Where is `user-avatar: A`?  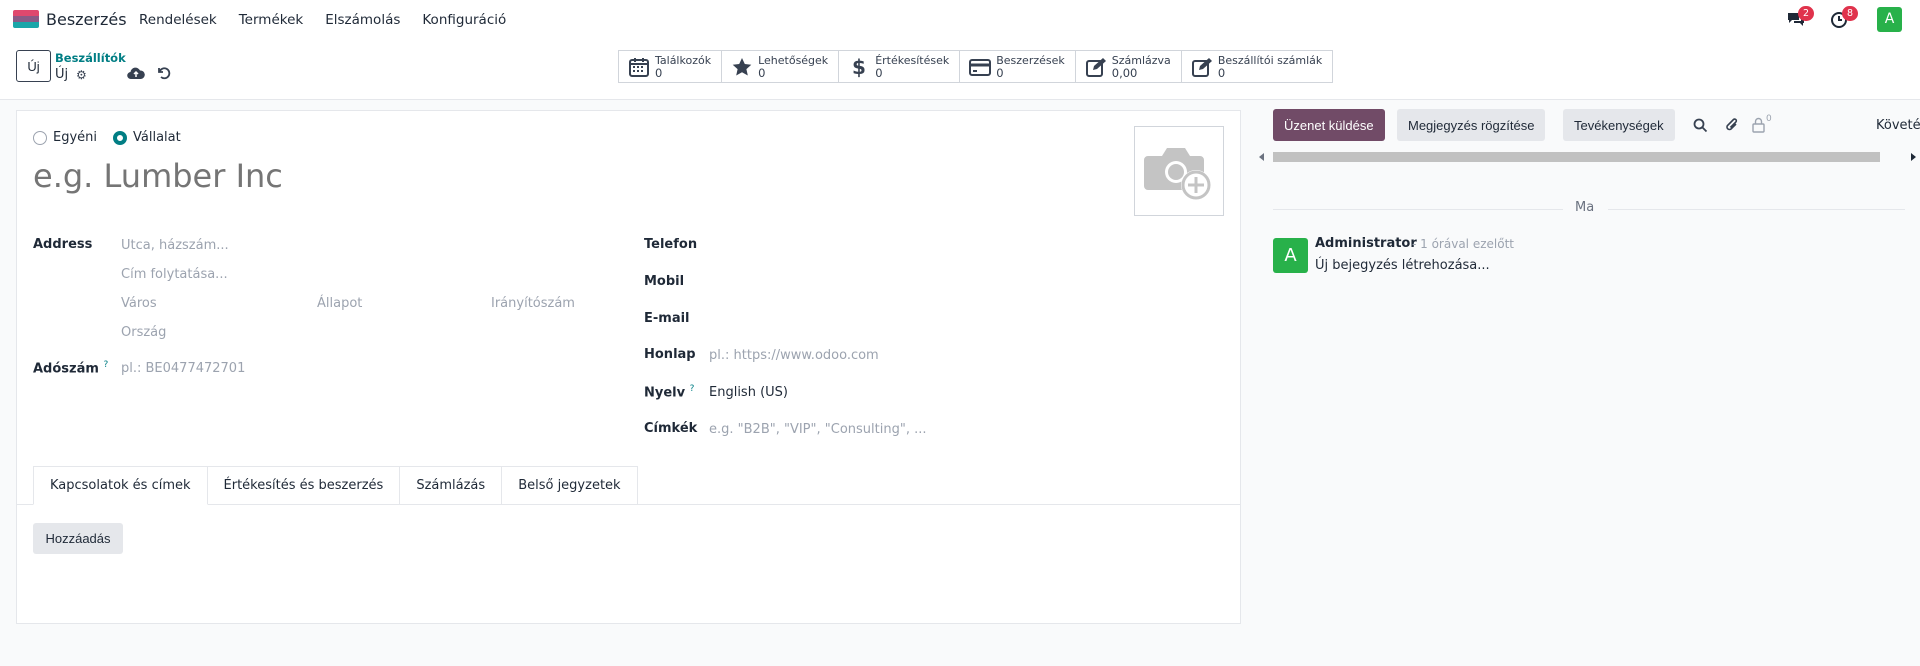
user-avatar: A is located at coordinates (1889, 19).